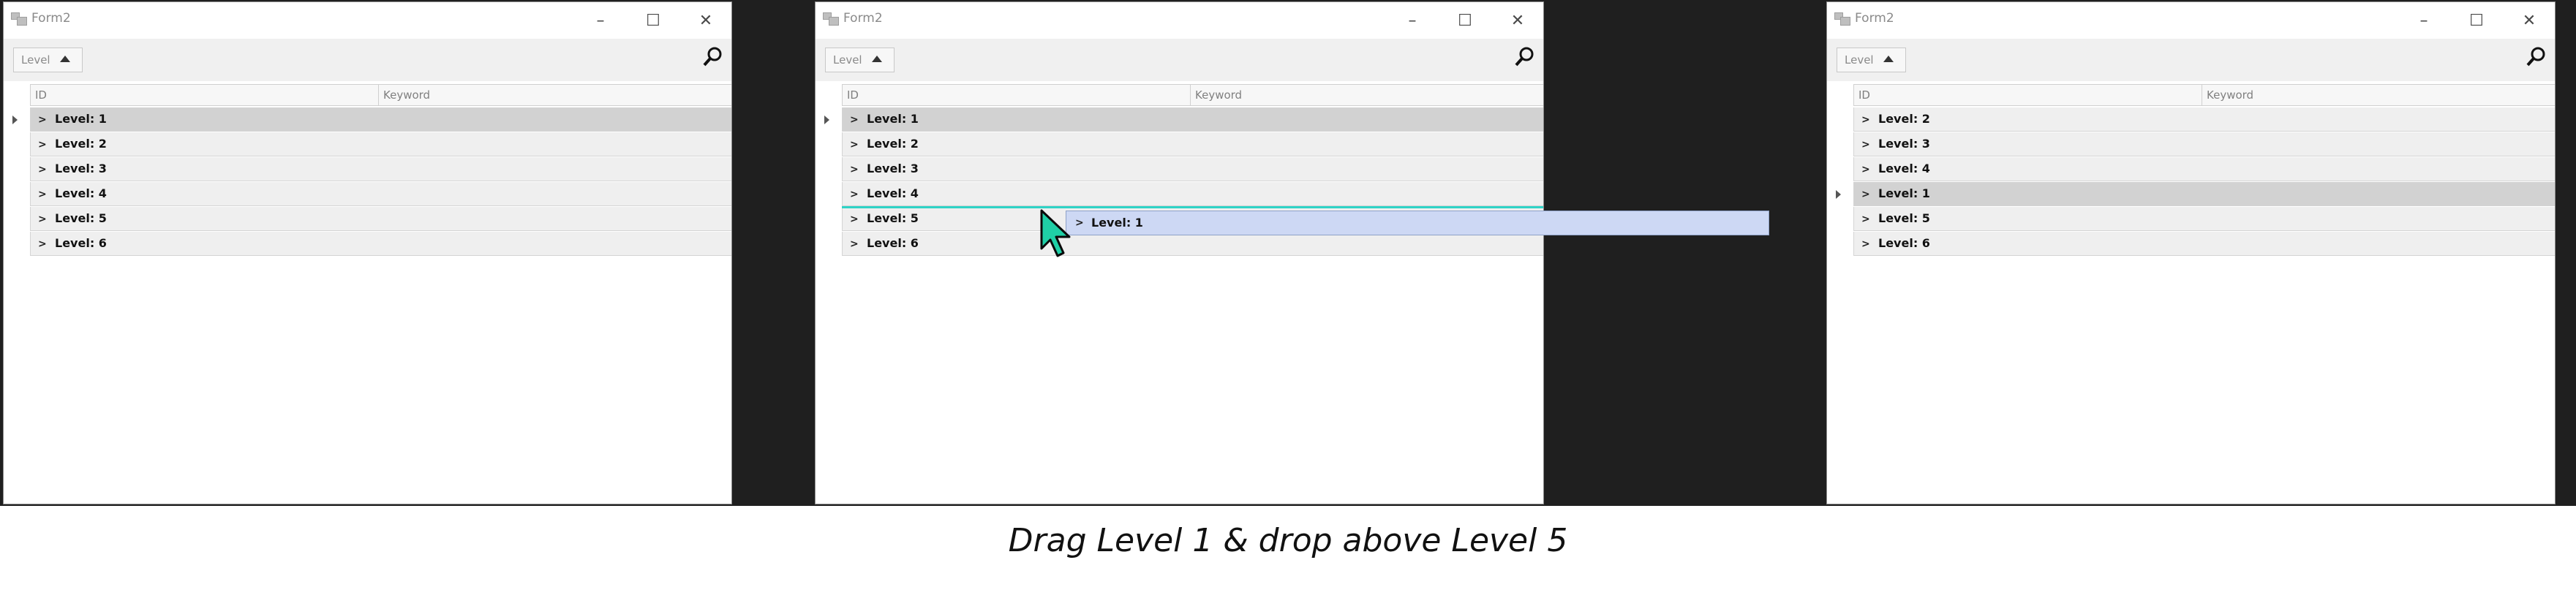 The height and width of the screenshot is (598, 2576). I want to click on window-title: Form2, so click(863, 18).